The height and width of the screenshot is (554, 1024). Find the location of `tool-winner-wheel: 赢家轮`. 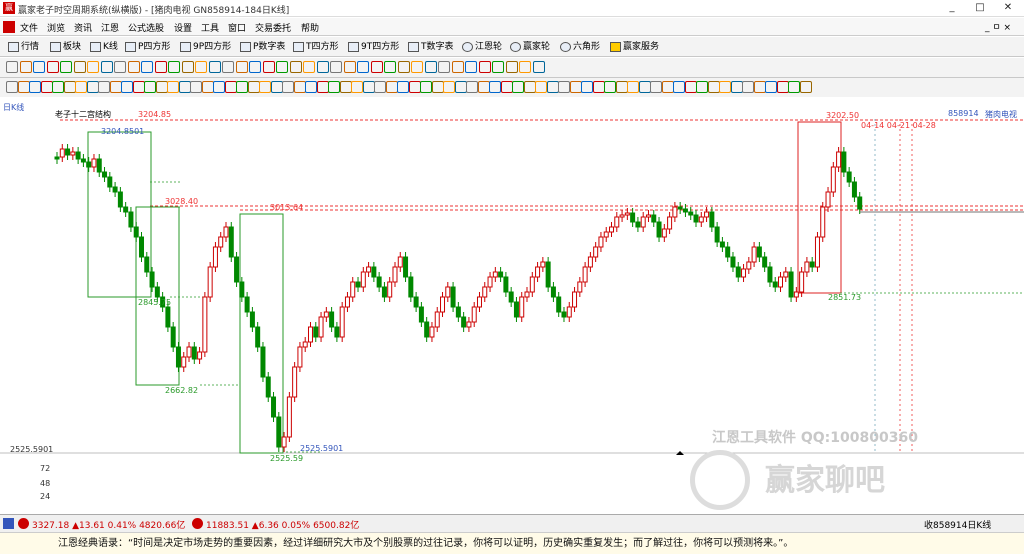

tool-winner-wheel: 赢家轮 is located at coordinates (530, 47).